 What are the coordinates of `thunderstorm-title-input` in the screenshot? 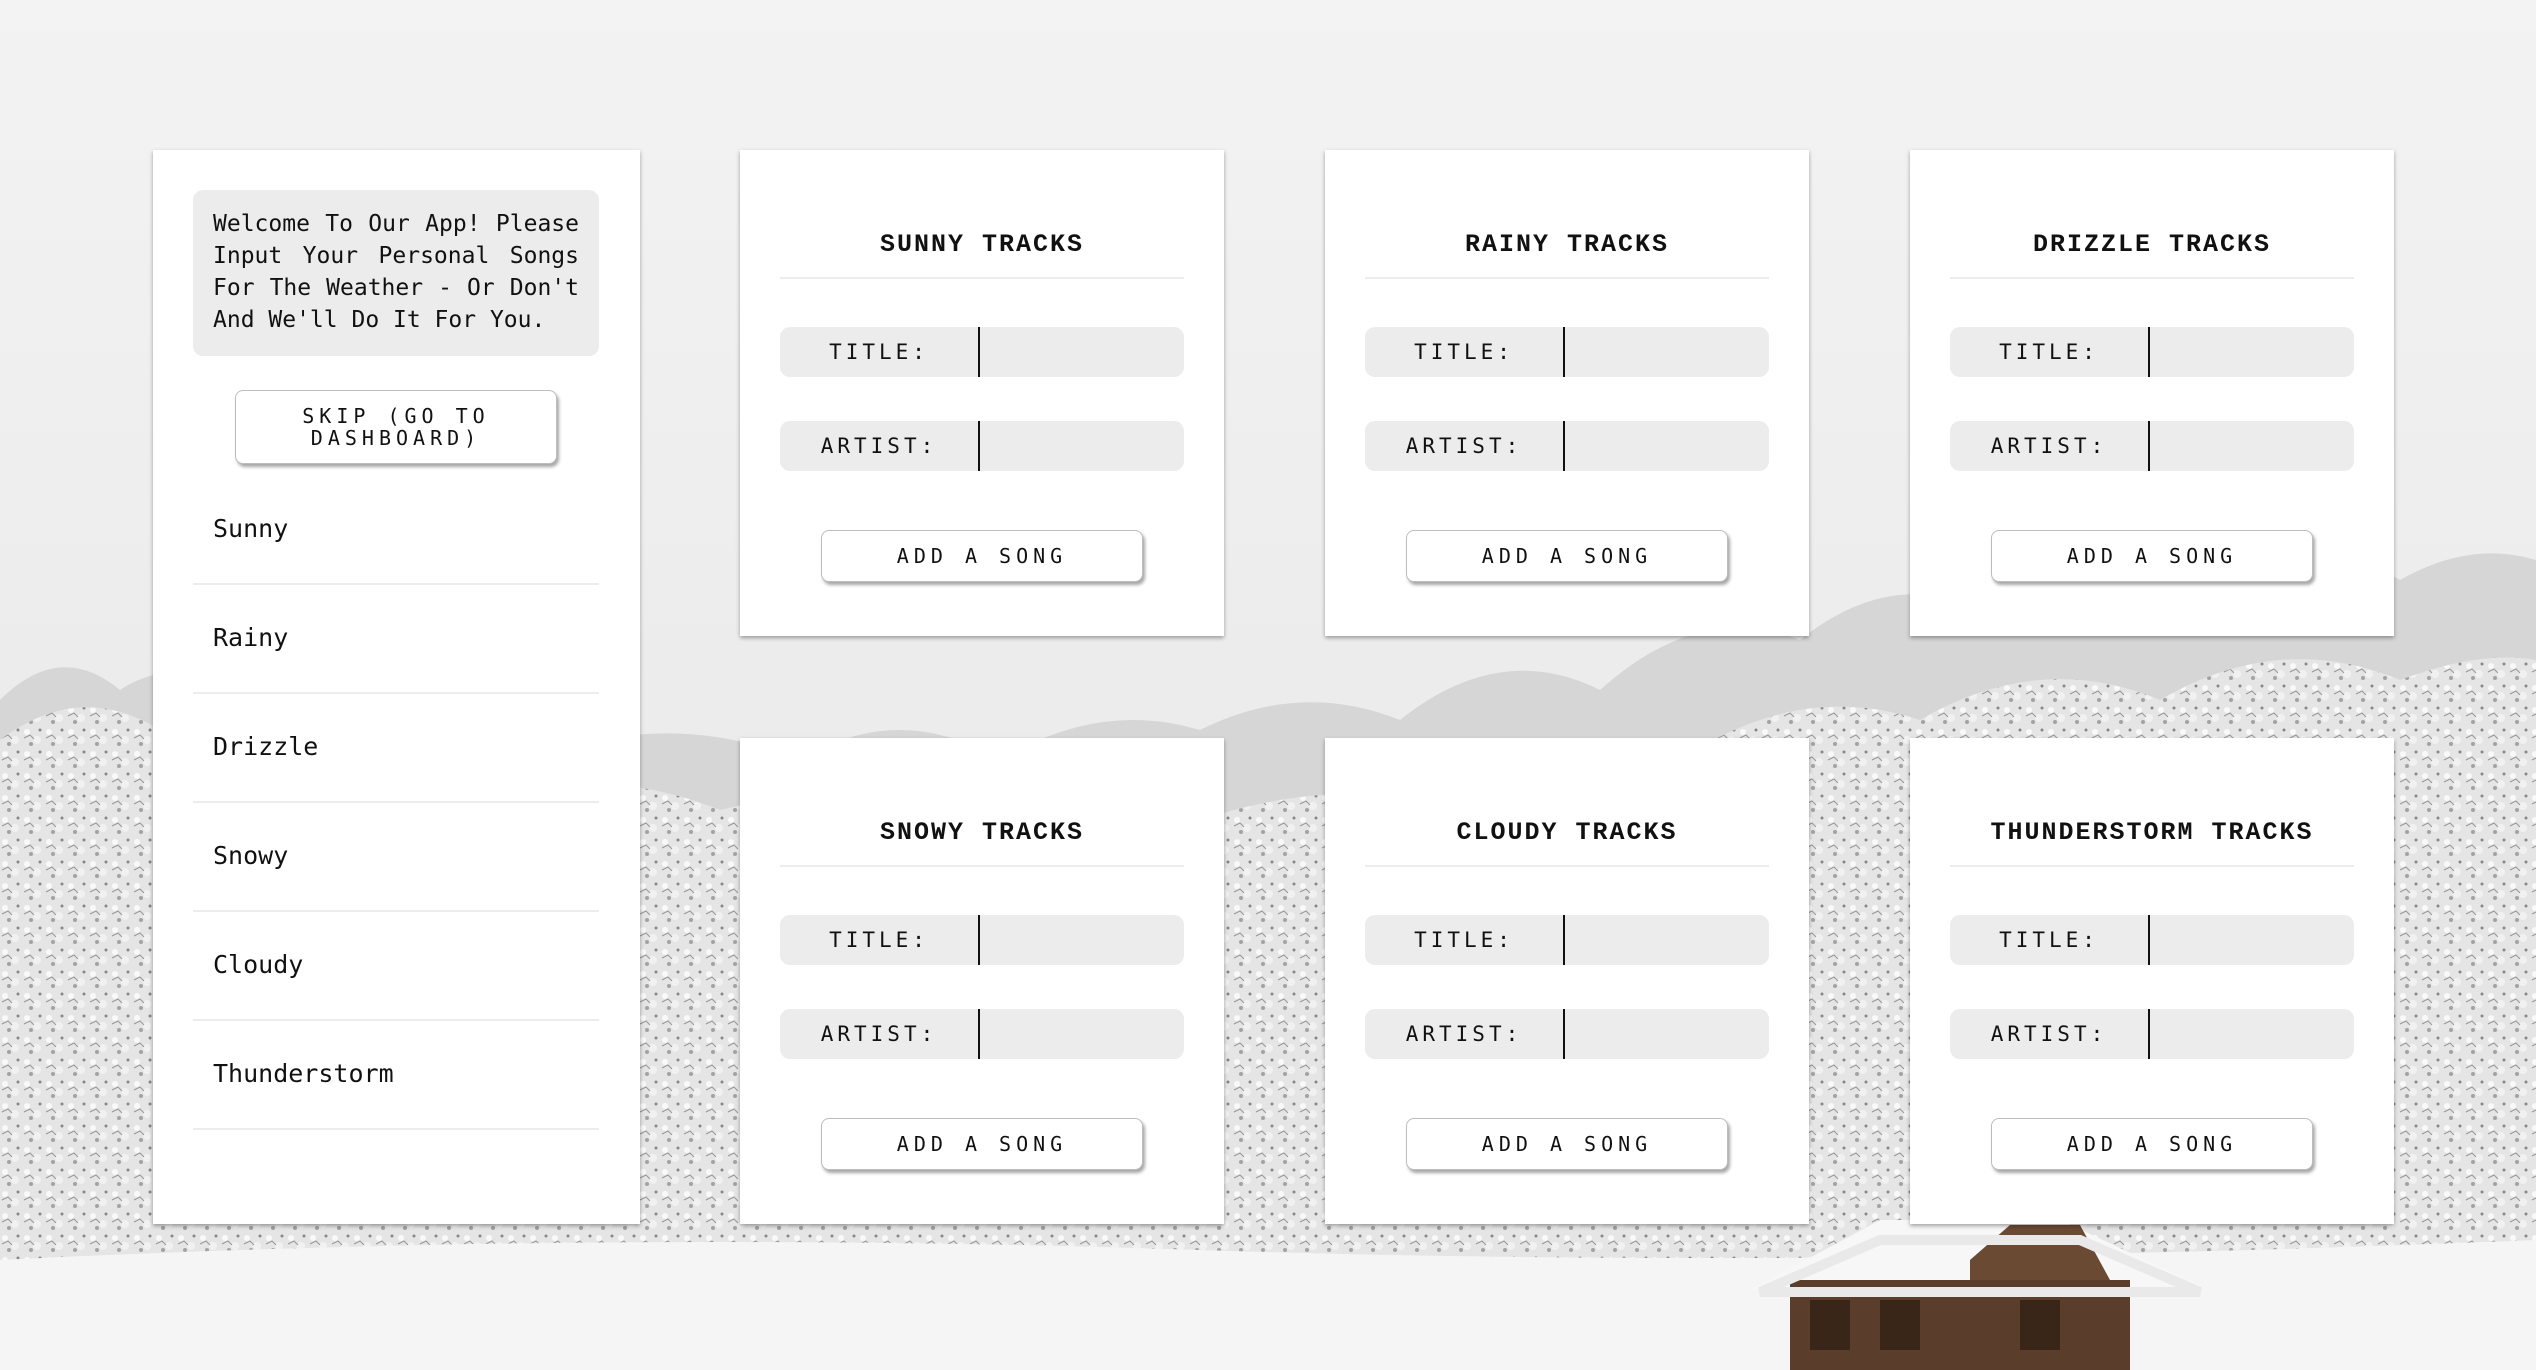 It's located at (2251, 940).